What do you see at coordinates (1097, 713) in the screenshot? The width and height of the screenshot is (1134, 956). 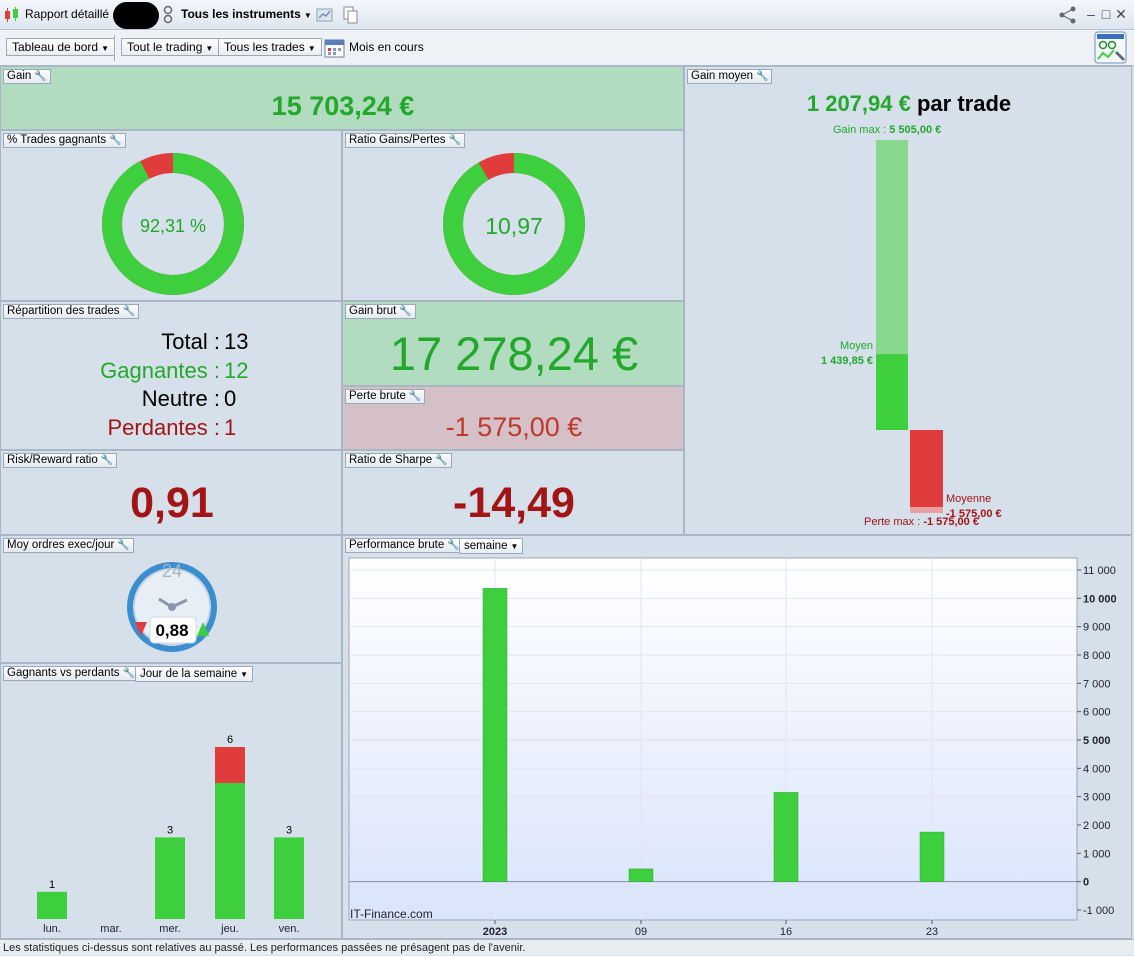 I see `y-tick-label: 6 000` at bounding box center [1097, 713].